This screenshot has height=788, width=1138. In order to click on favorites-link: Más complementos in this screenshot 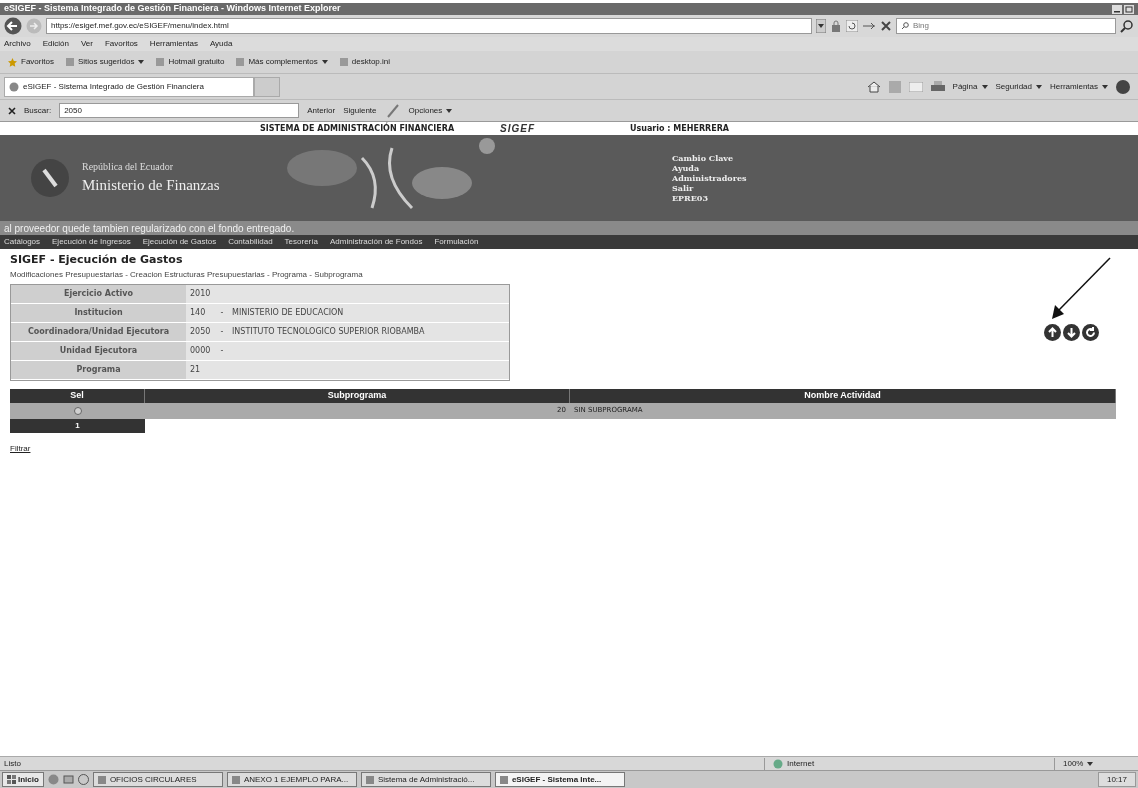, I will do `click(282, 62)`.